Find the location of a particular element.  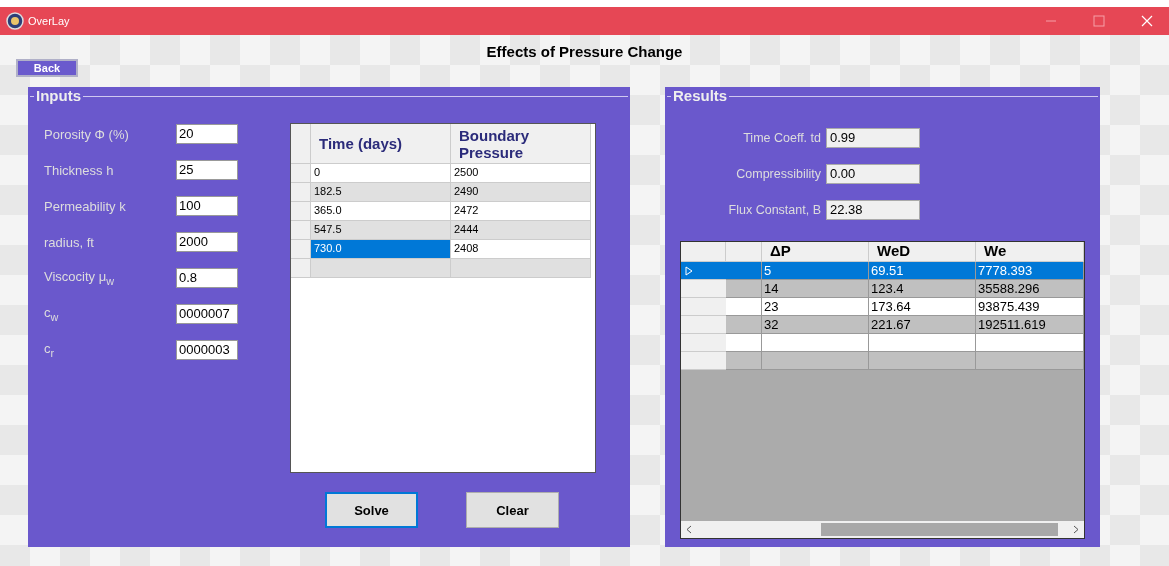

table-cell: 2500 is located at coordinates (521, 173).